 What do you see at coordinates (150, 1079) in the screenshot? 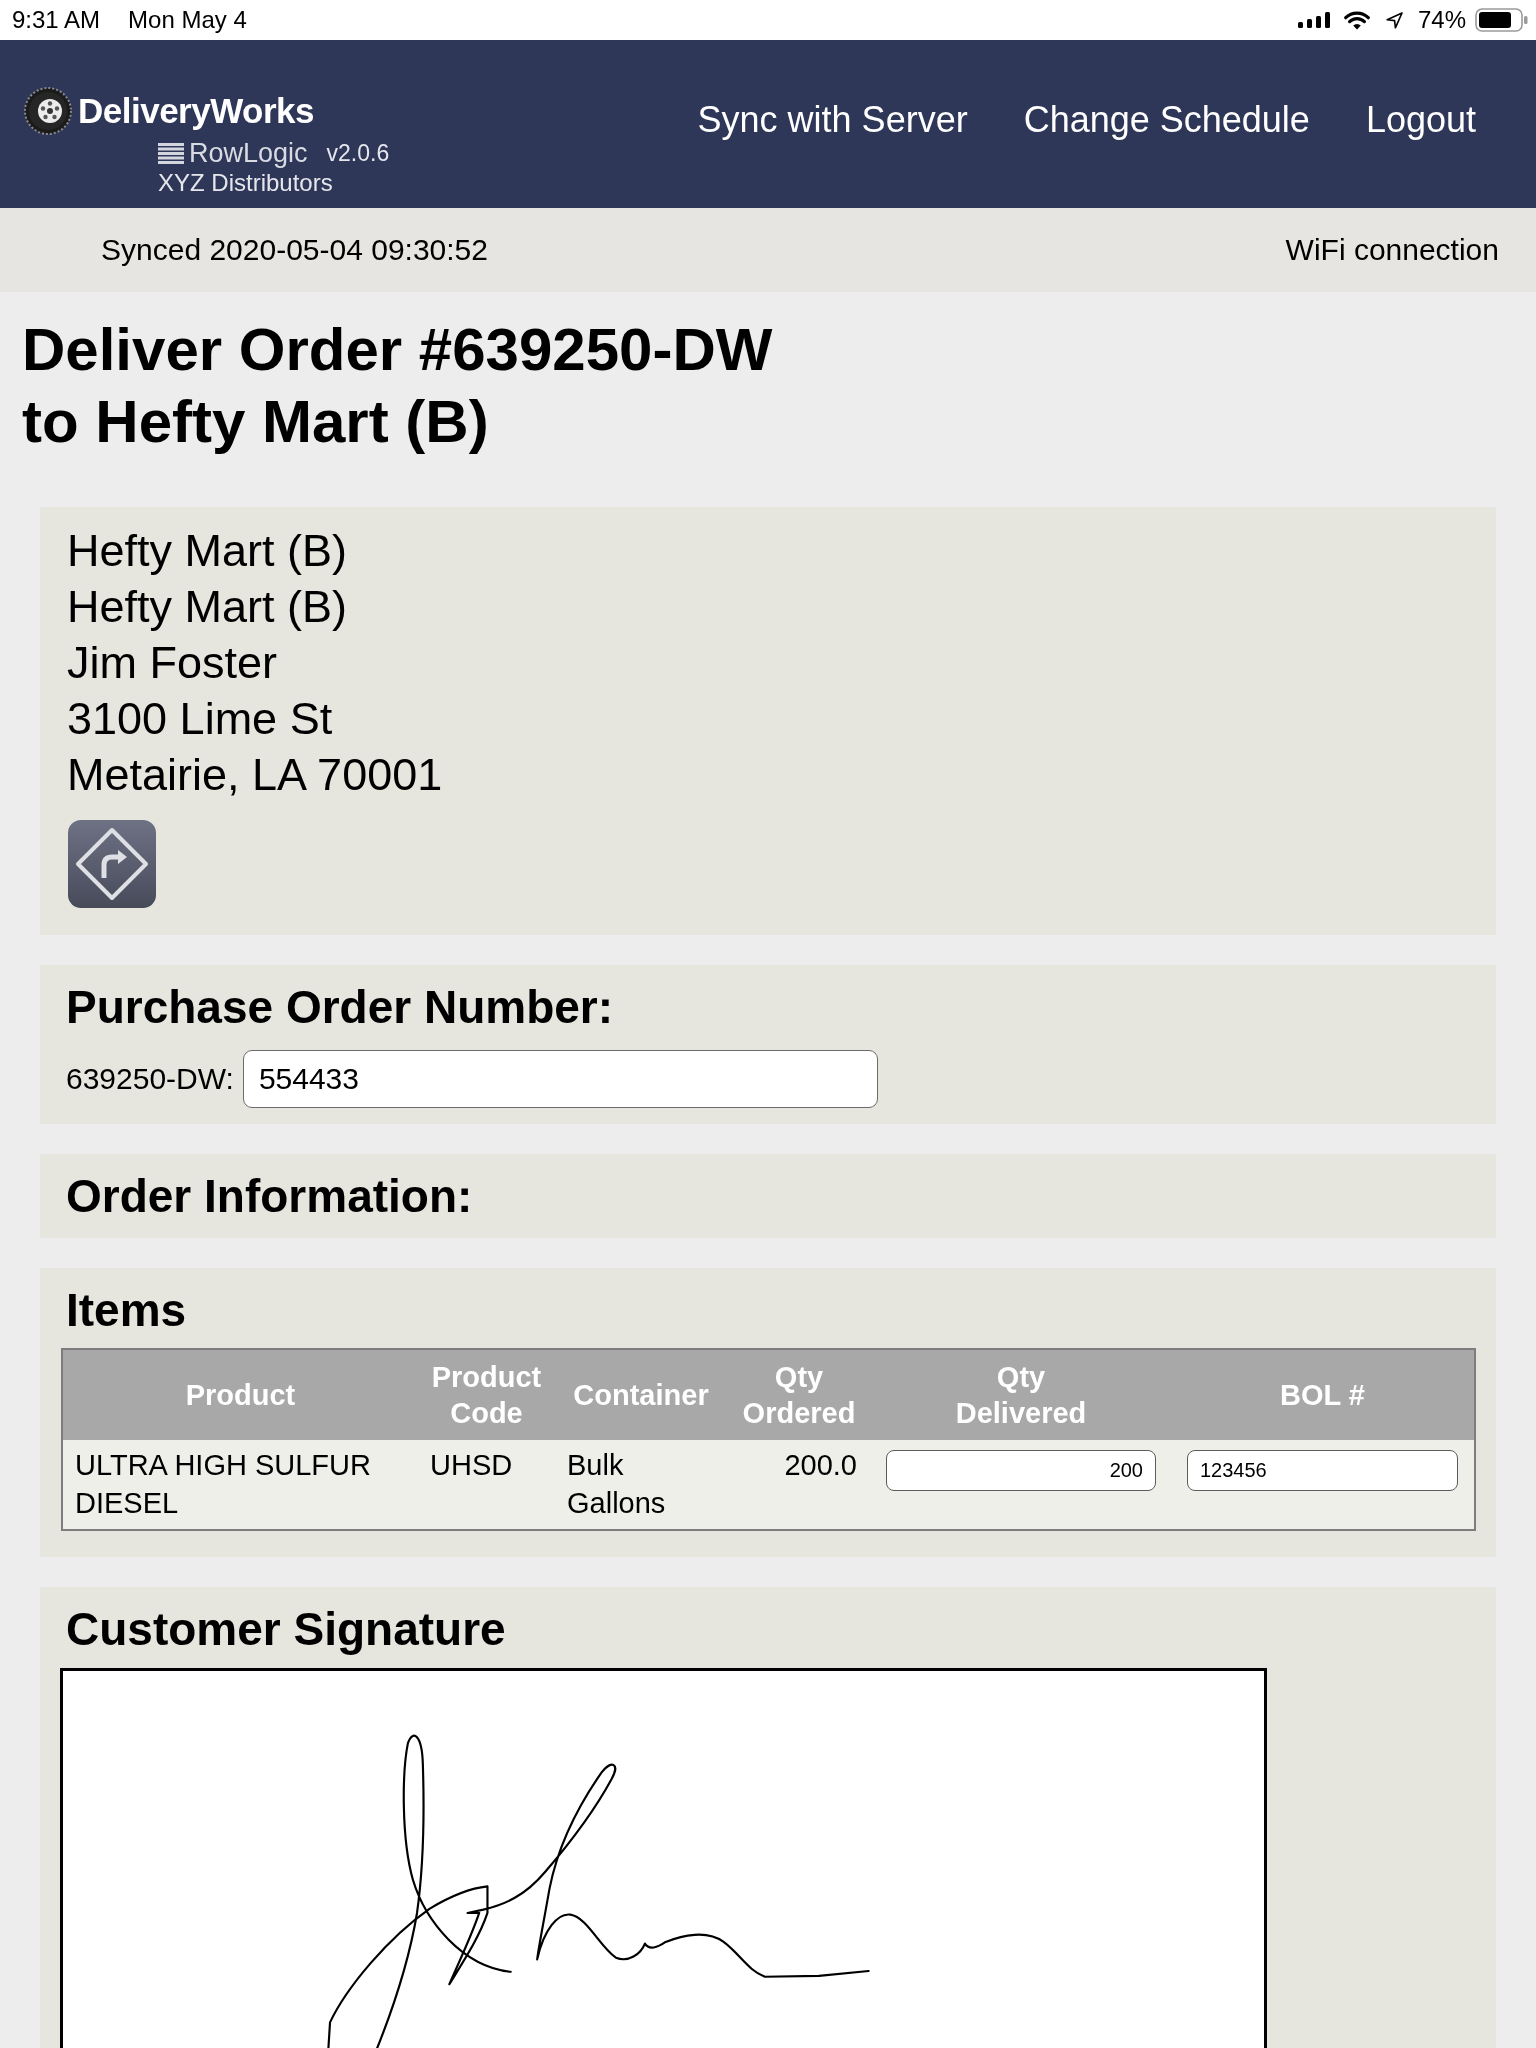
I see `po-label: 639250-DW:` at bounding box center [150, 1079].